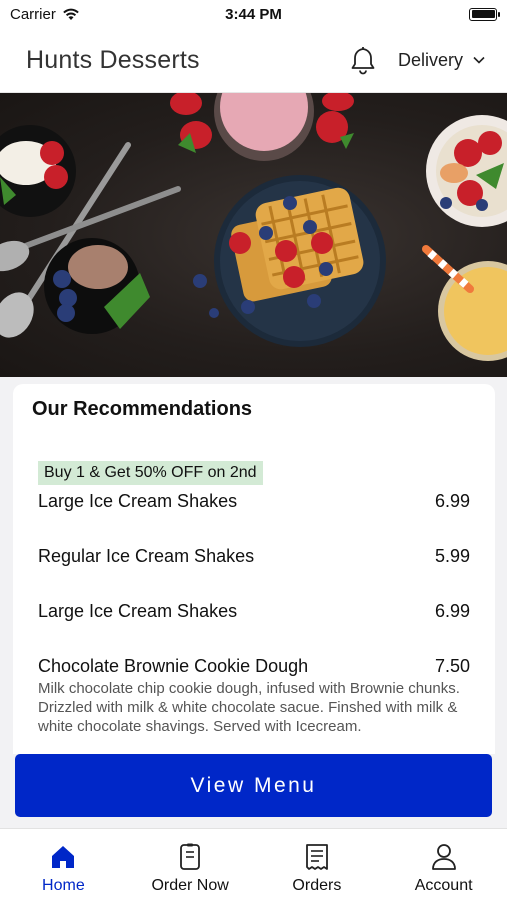  I want to click on carrier-label: Carrier, so click(33, 14).